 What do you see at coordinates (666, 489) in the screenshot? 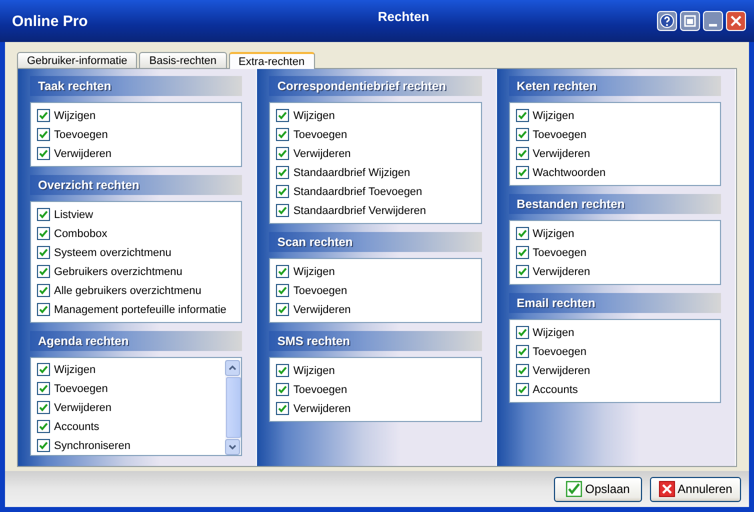
I see `cross-icon` at bounding box center [666, 489].